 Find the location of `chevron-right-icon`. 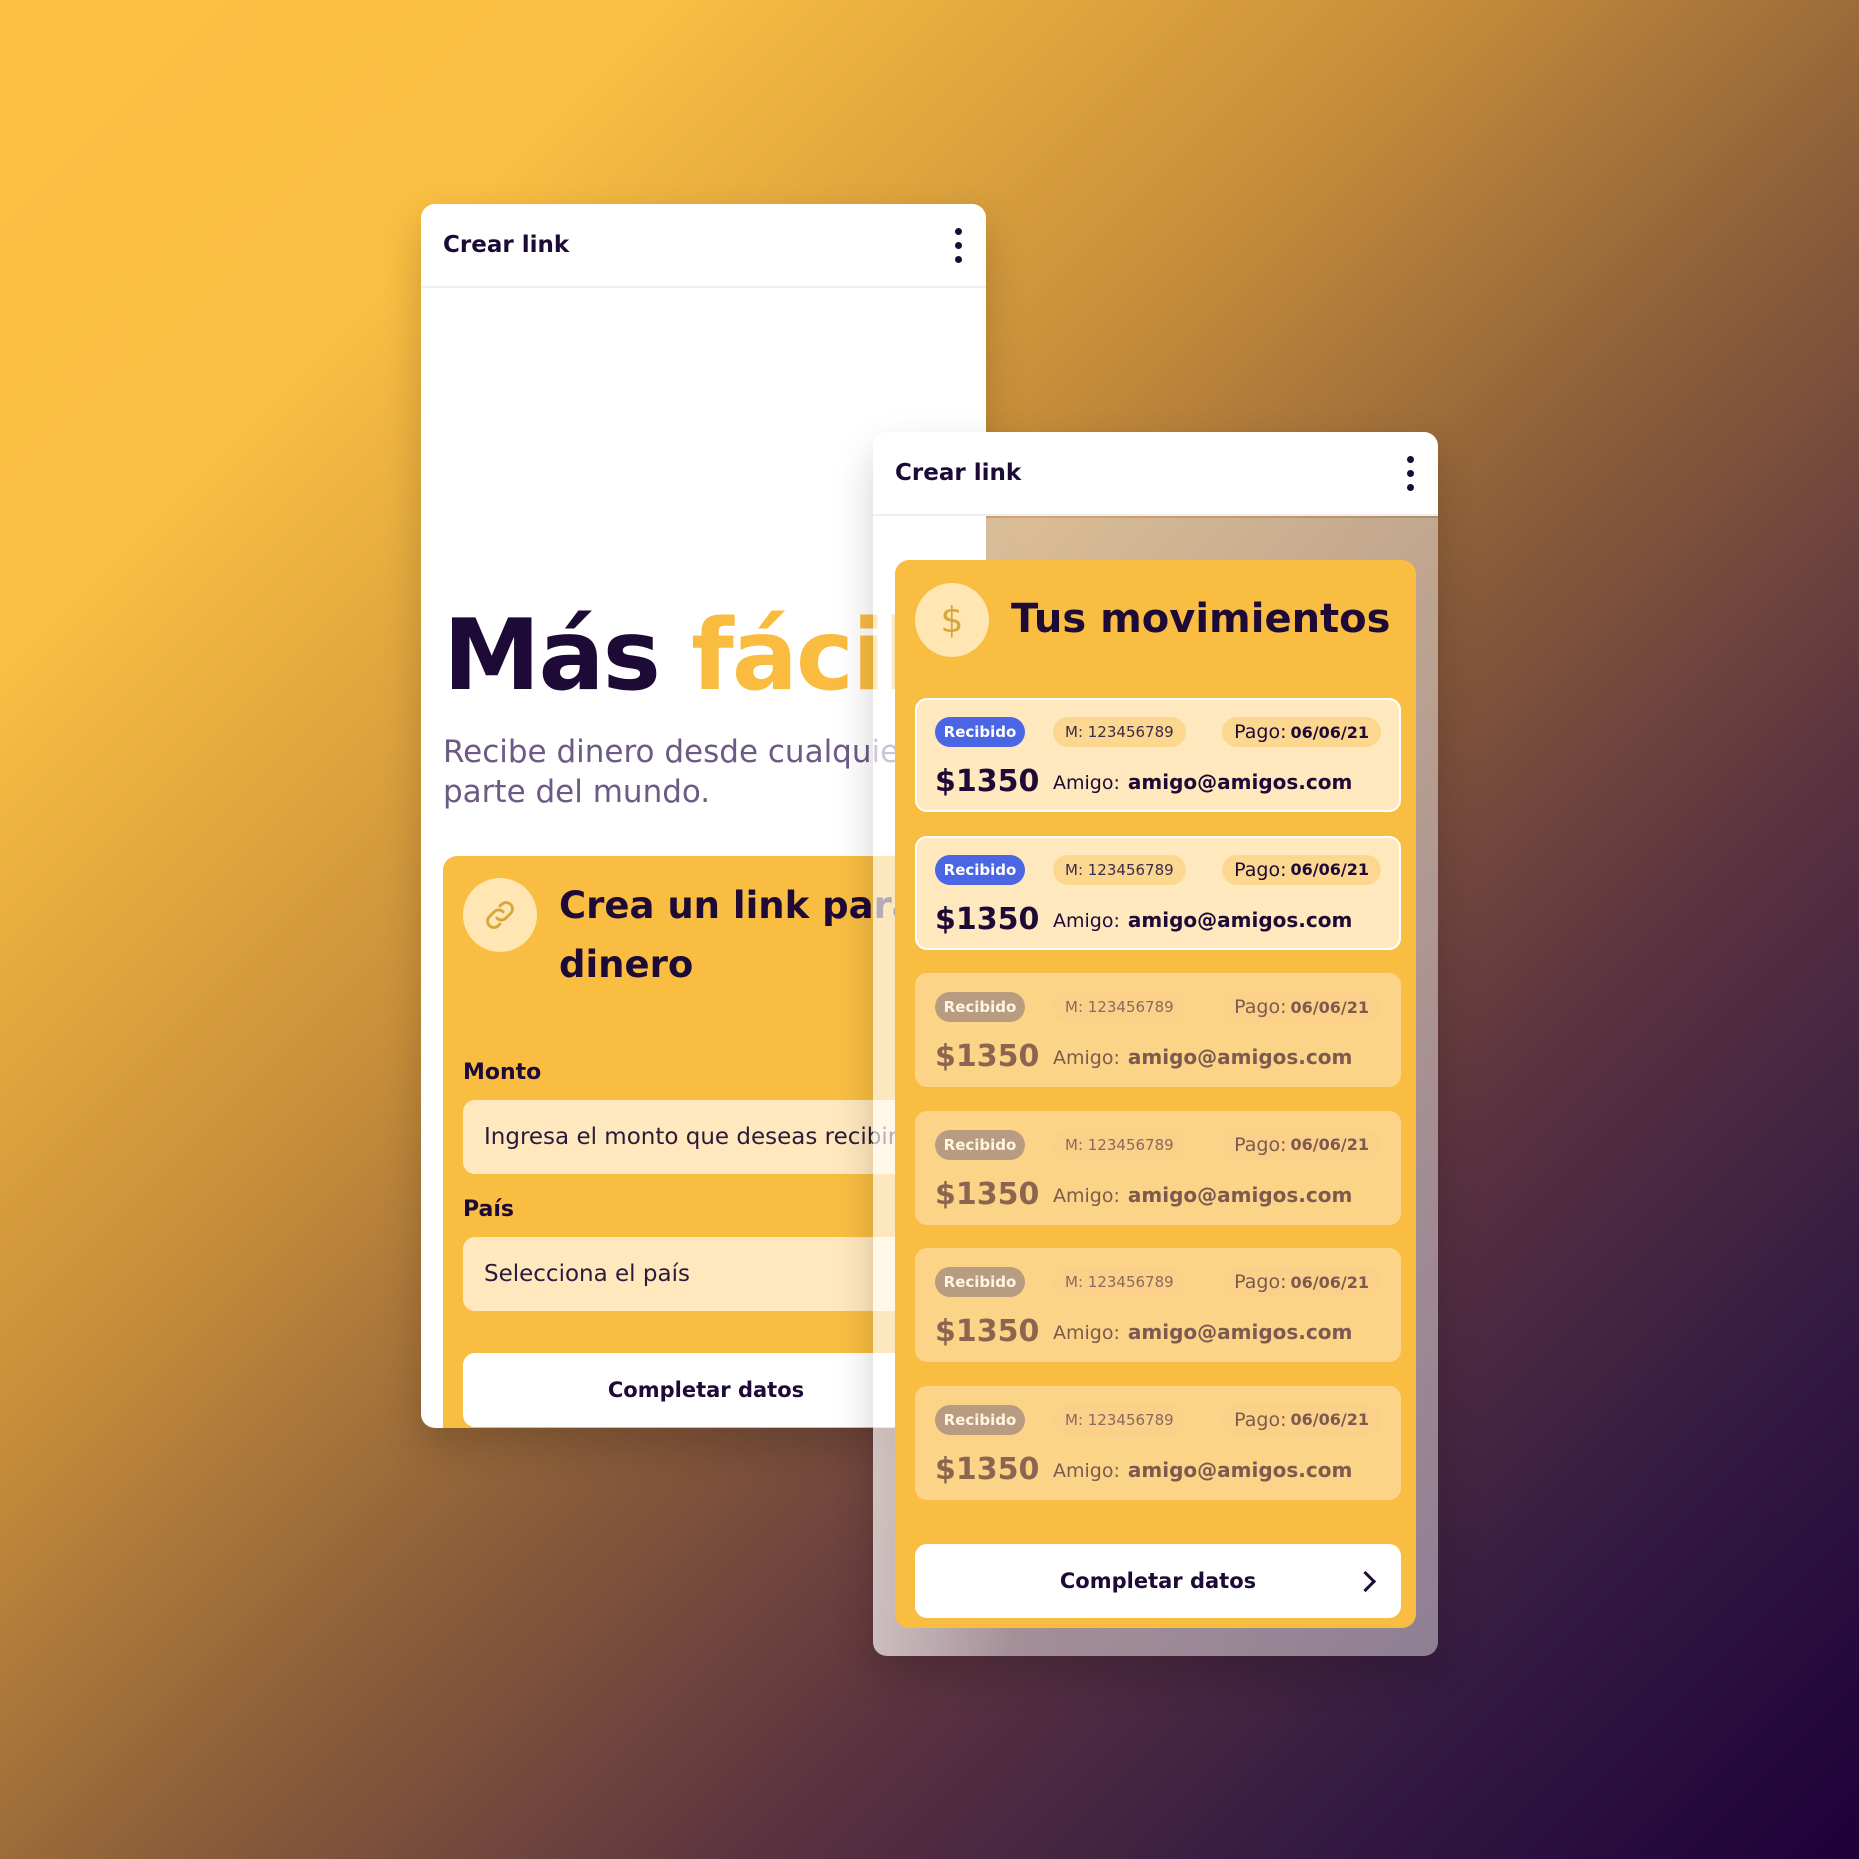

chevron-right-icon is located at coordinates (1365, 1581).